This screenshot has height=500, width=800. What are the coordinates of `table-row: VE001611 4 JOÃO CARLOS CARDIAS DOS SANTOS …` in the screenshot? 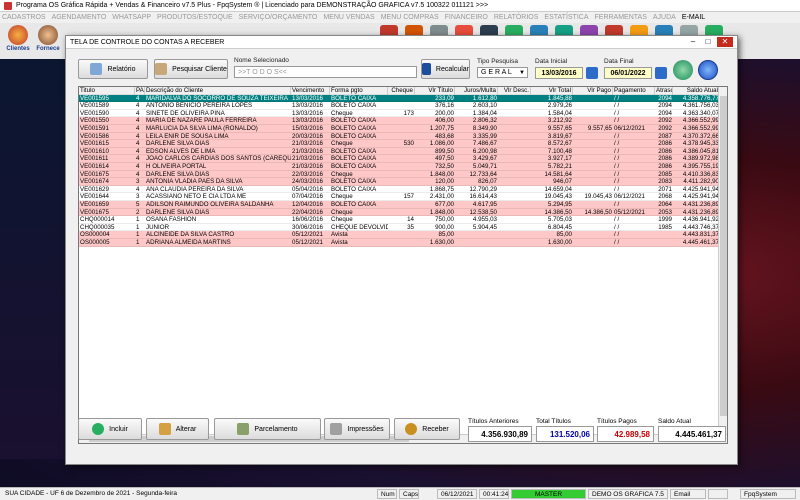 It's located at (399, 159).